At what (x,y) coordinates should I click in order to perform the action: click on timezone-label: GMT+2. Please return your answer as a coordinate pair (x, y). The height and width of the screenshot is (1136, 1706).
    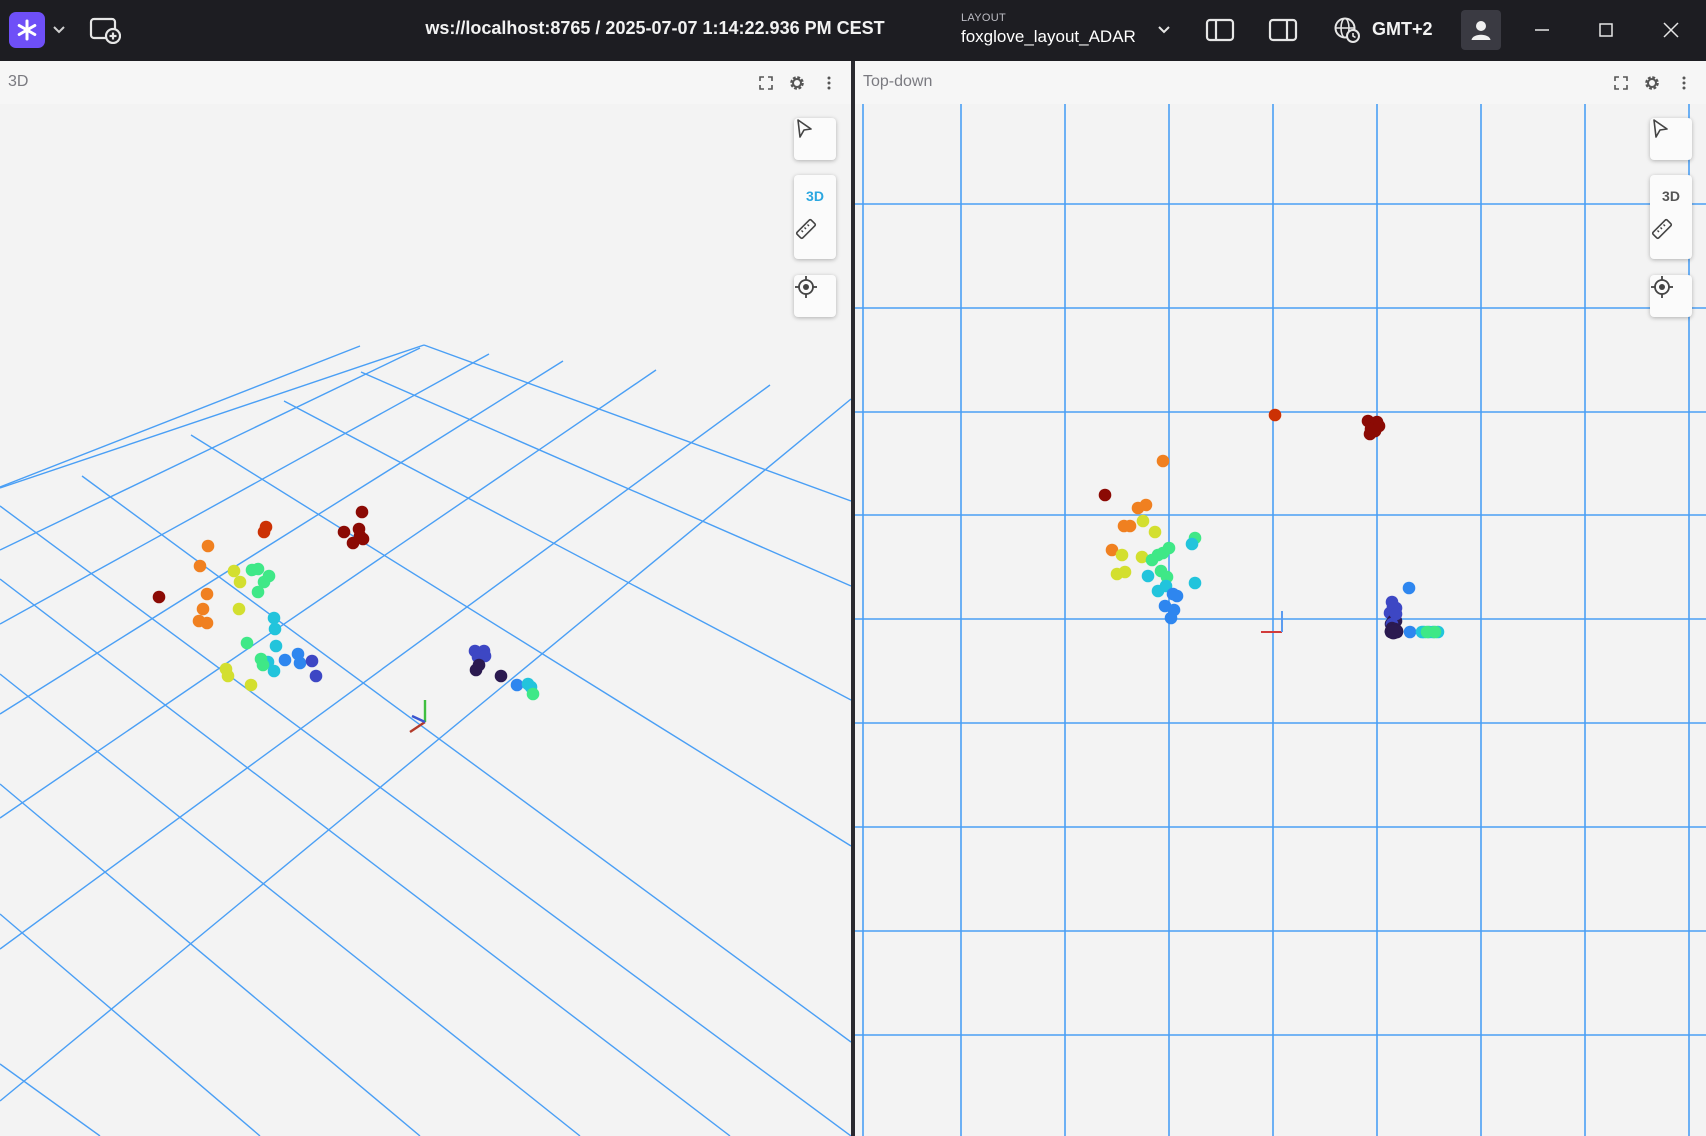
    Looking at the image, I should click on (1402, 29).